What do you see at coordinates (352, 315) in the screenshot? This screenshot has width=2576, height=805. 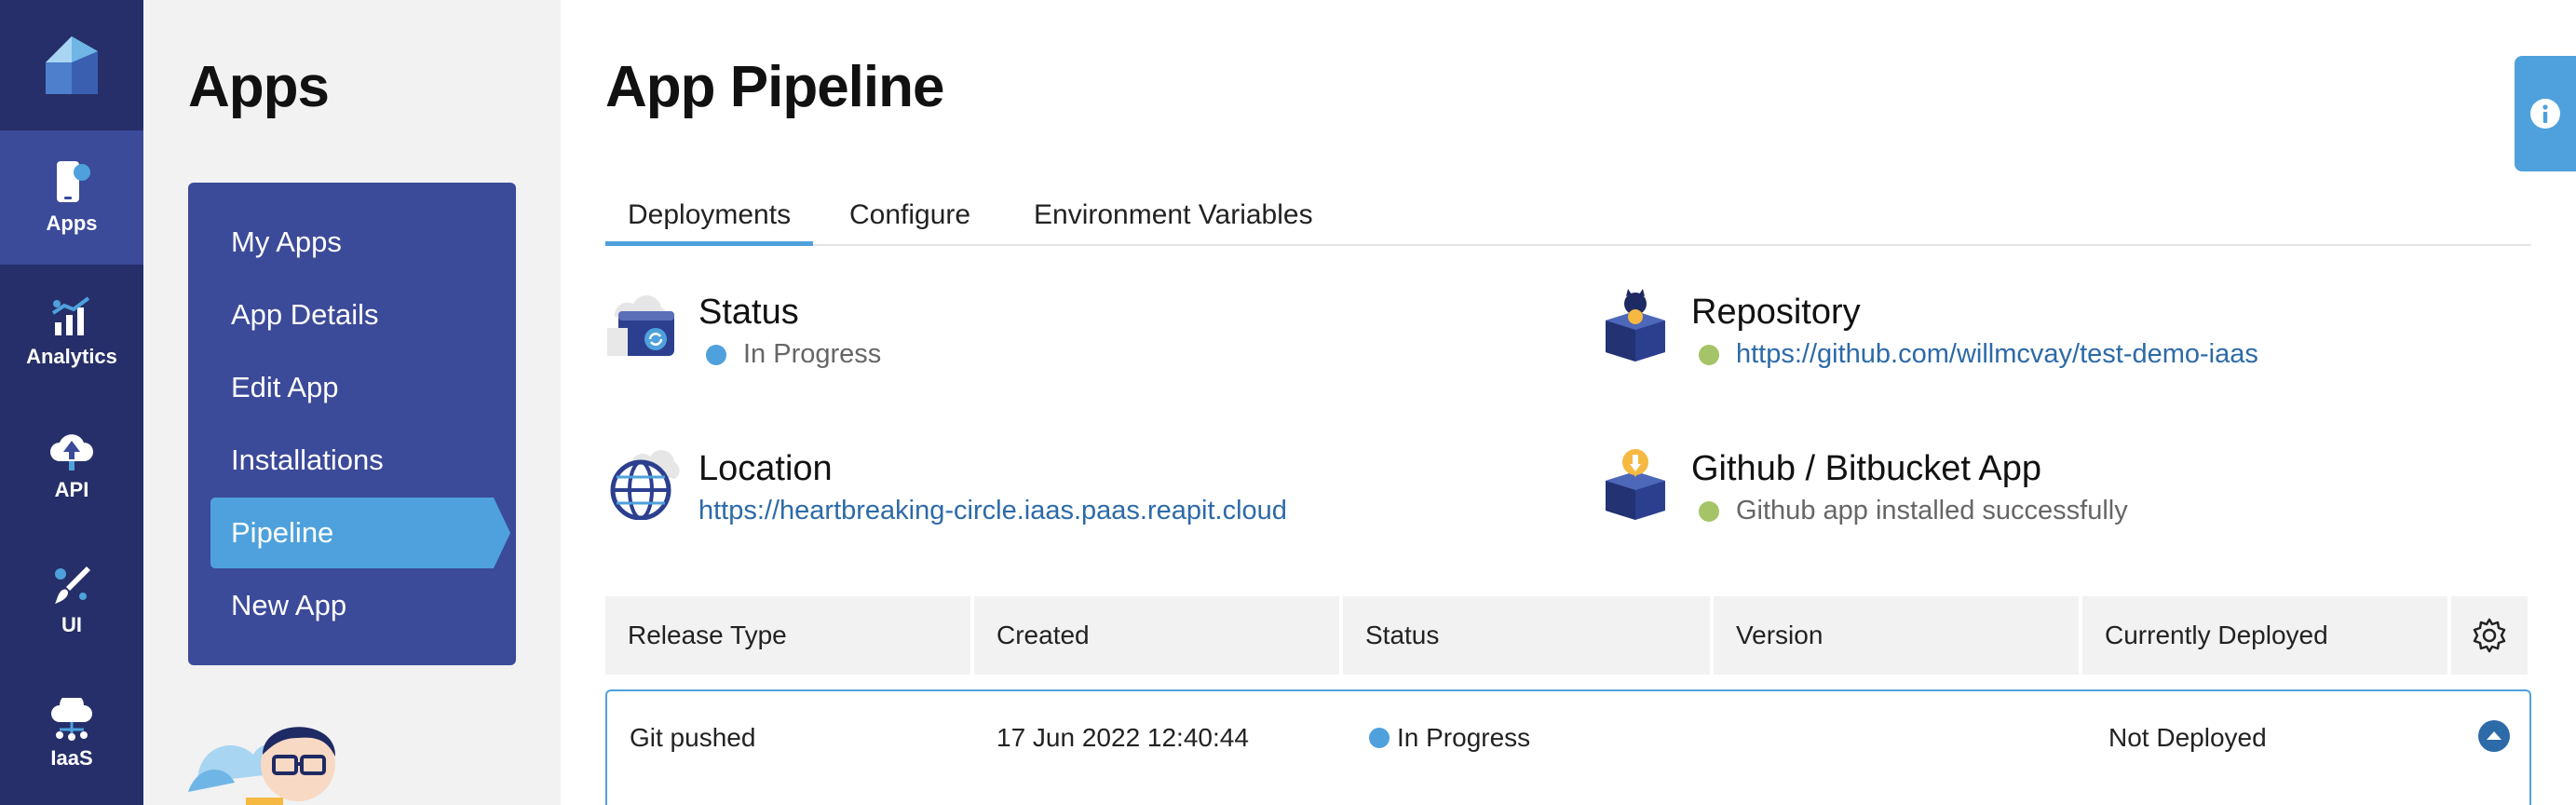 I see `sidebar-item-app-details: App Details` at bounding box center [352, 315].